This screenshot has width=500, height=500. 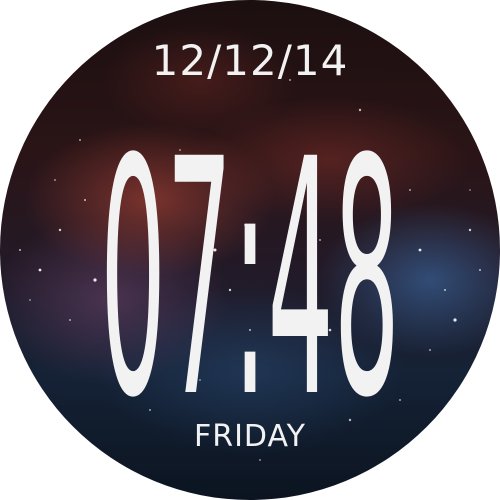 What do you see at coordinates (250, 436) in the screenshot?
I see `day-of-week: FRIDAY` at bounding box center [250, 436].